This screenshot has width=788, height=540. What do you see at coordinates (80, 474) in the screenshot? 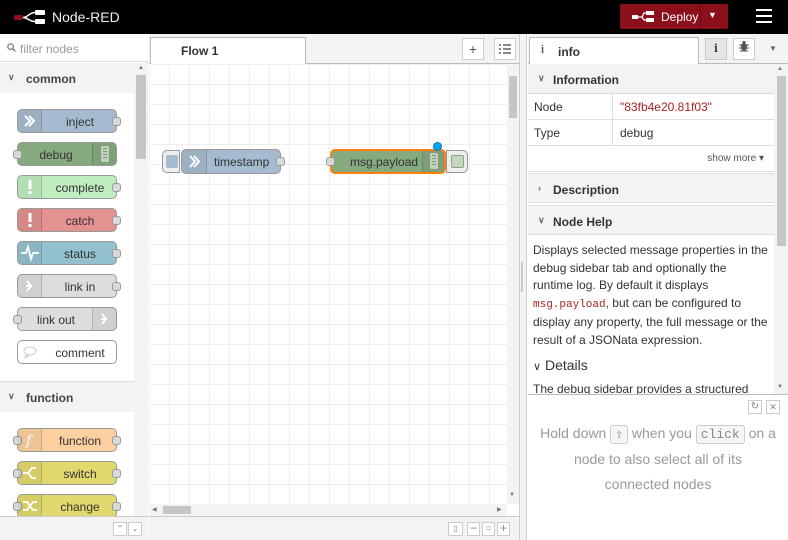
I see `node-label: switch` at bounding box center [80, 474].